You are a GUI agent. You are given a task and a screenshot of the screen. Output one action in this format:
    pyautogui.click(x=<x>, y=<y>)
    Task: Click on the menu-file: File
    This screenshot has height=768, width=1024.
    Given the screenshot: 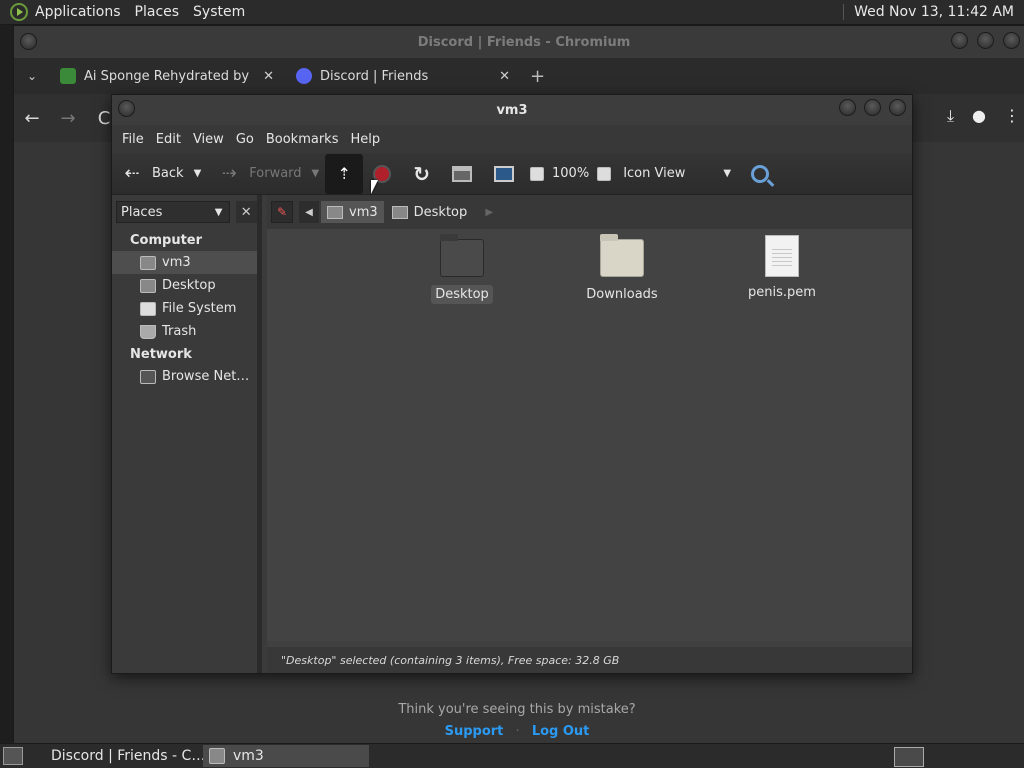 What is the action you would take?
    pyautogui.click(x=133, y=139)
    